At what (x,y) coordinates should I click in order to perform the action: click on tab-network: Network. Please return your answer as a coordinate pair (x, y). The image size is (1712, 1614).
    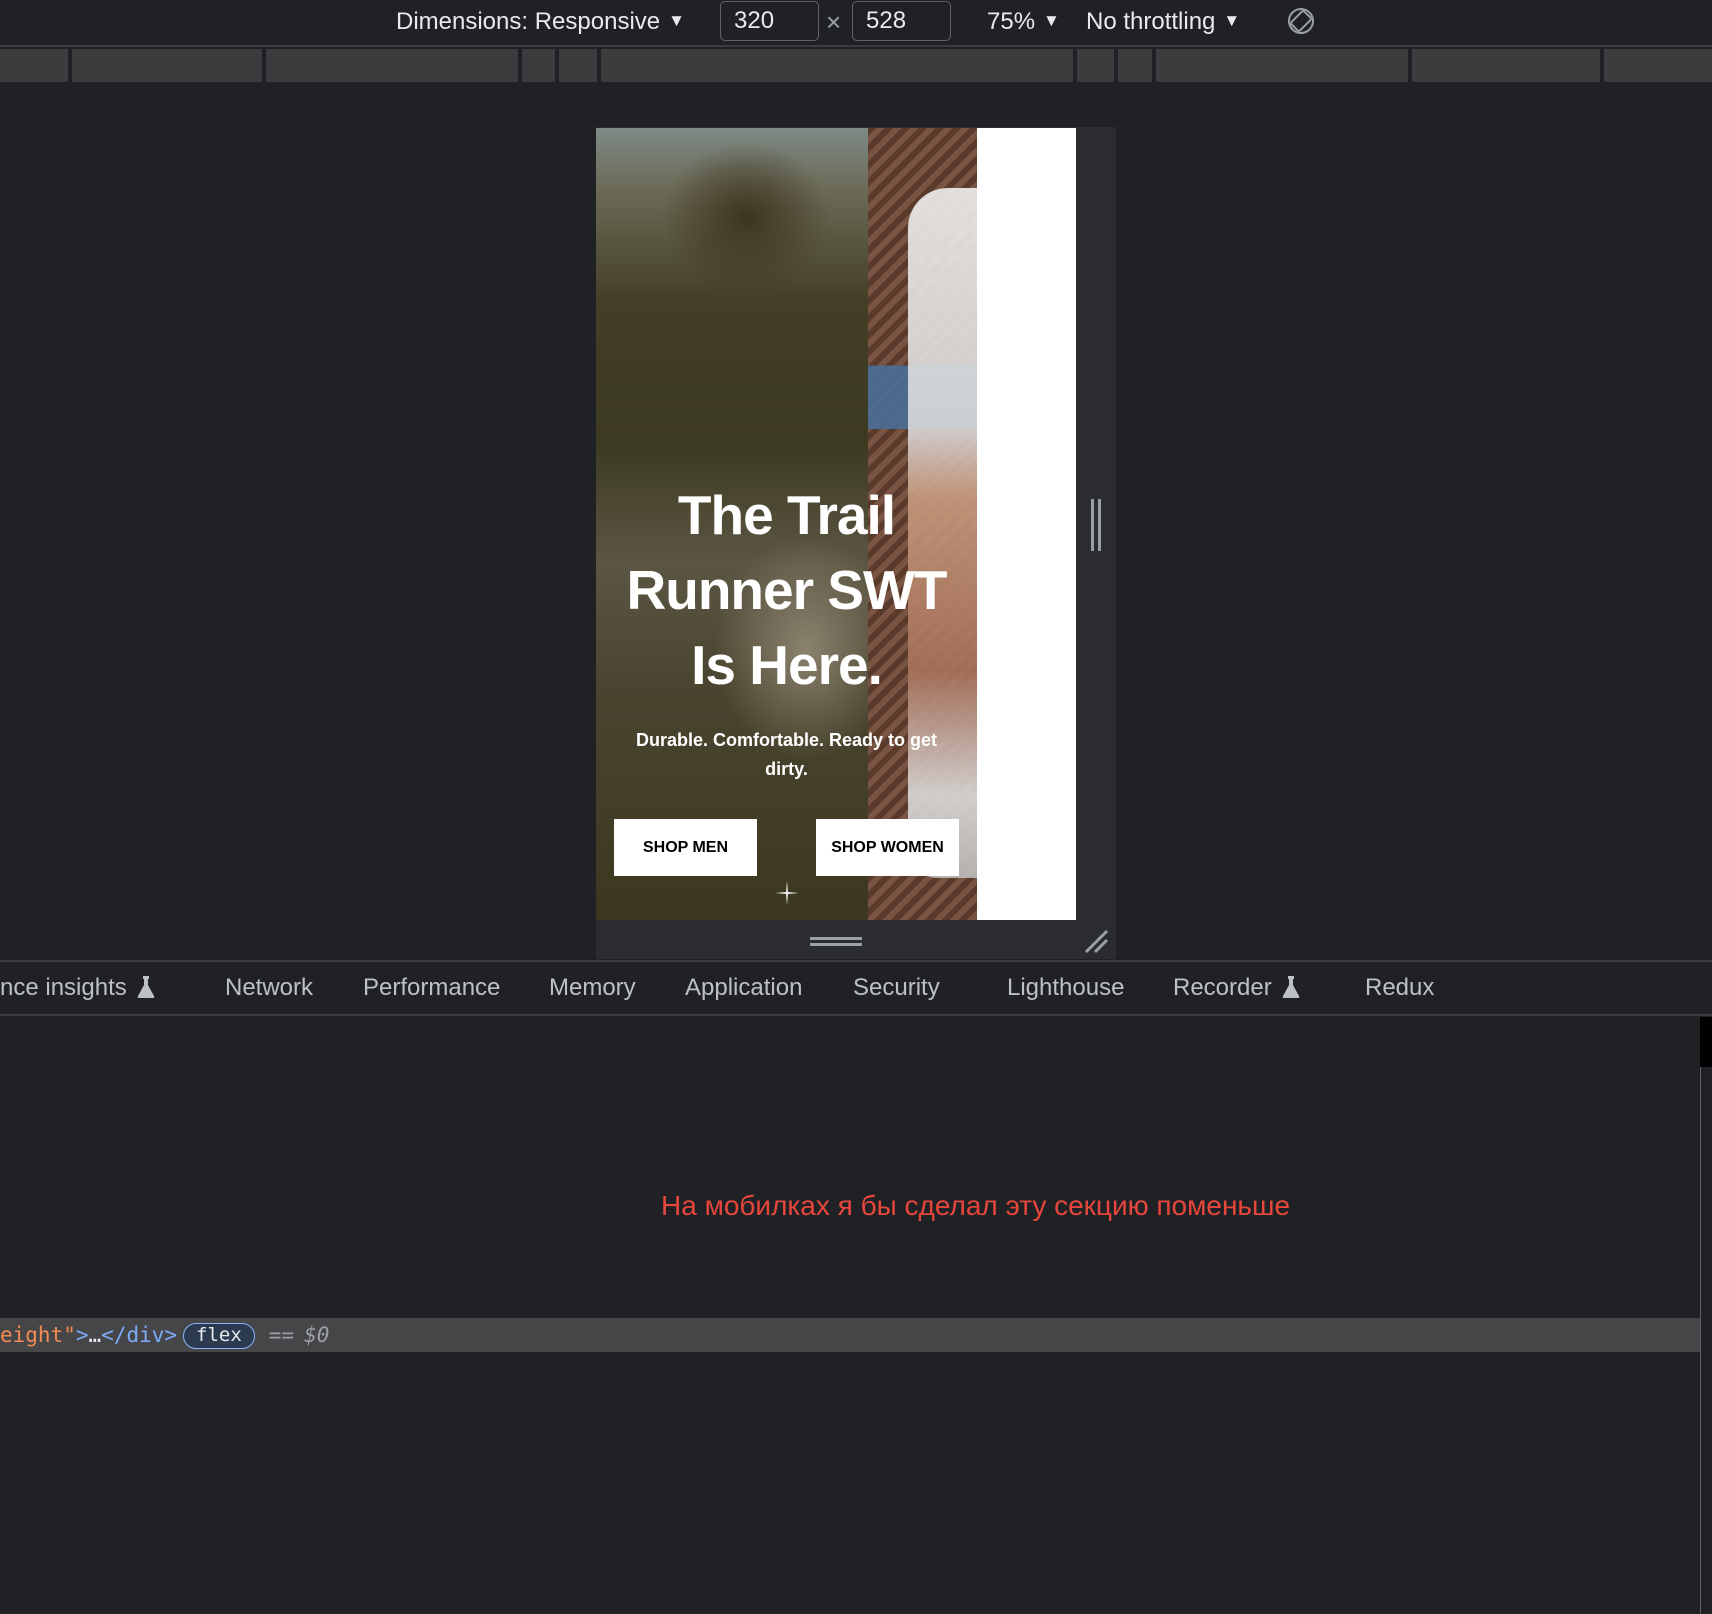
    Looking at the image, I should click on (269, 988).